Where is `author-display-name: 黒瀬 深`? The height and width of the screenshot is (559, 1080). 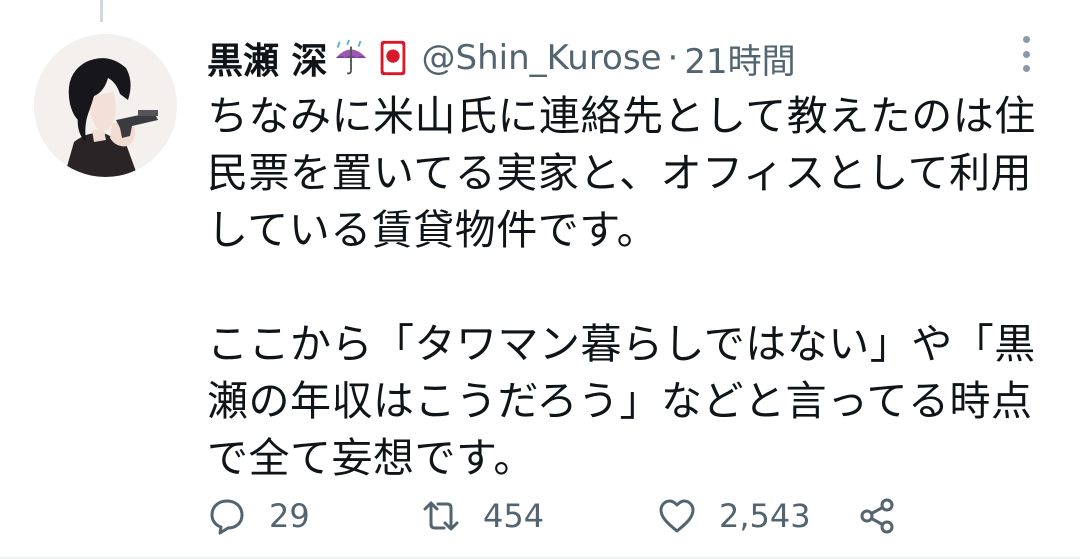 author-display-name: 黒瀬 深 is located at coordinates (267, 58).